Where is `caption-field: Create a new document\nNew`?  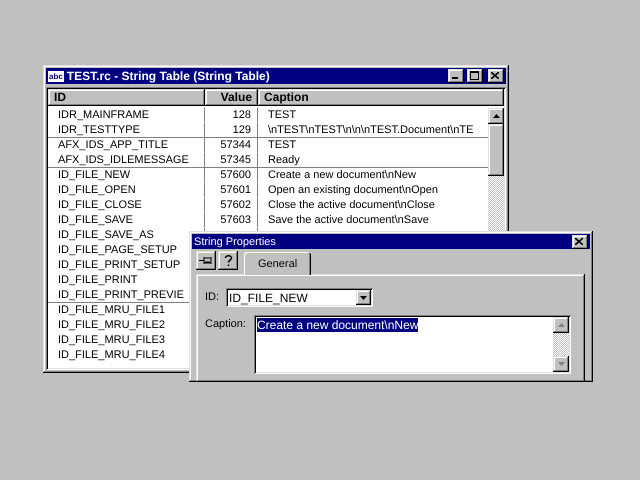 caption-field: Create a new document\nNew is located at coordinates (412, 344).